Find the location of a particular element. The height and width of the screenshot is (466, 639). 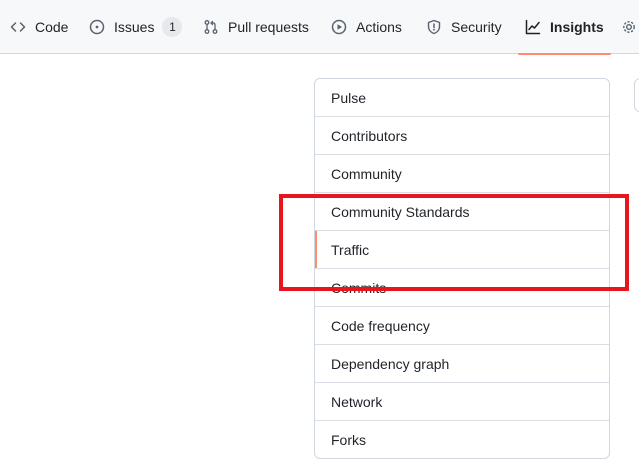

menu-item-label: Contributors is located at coordinates (369, 135).